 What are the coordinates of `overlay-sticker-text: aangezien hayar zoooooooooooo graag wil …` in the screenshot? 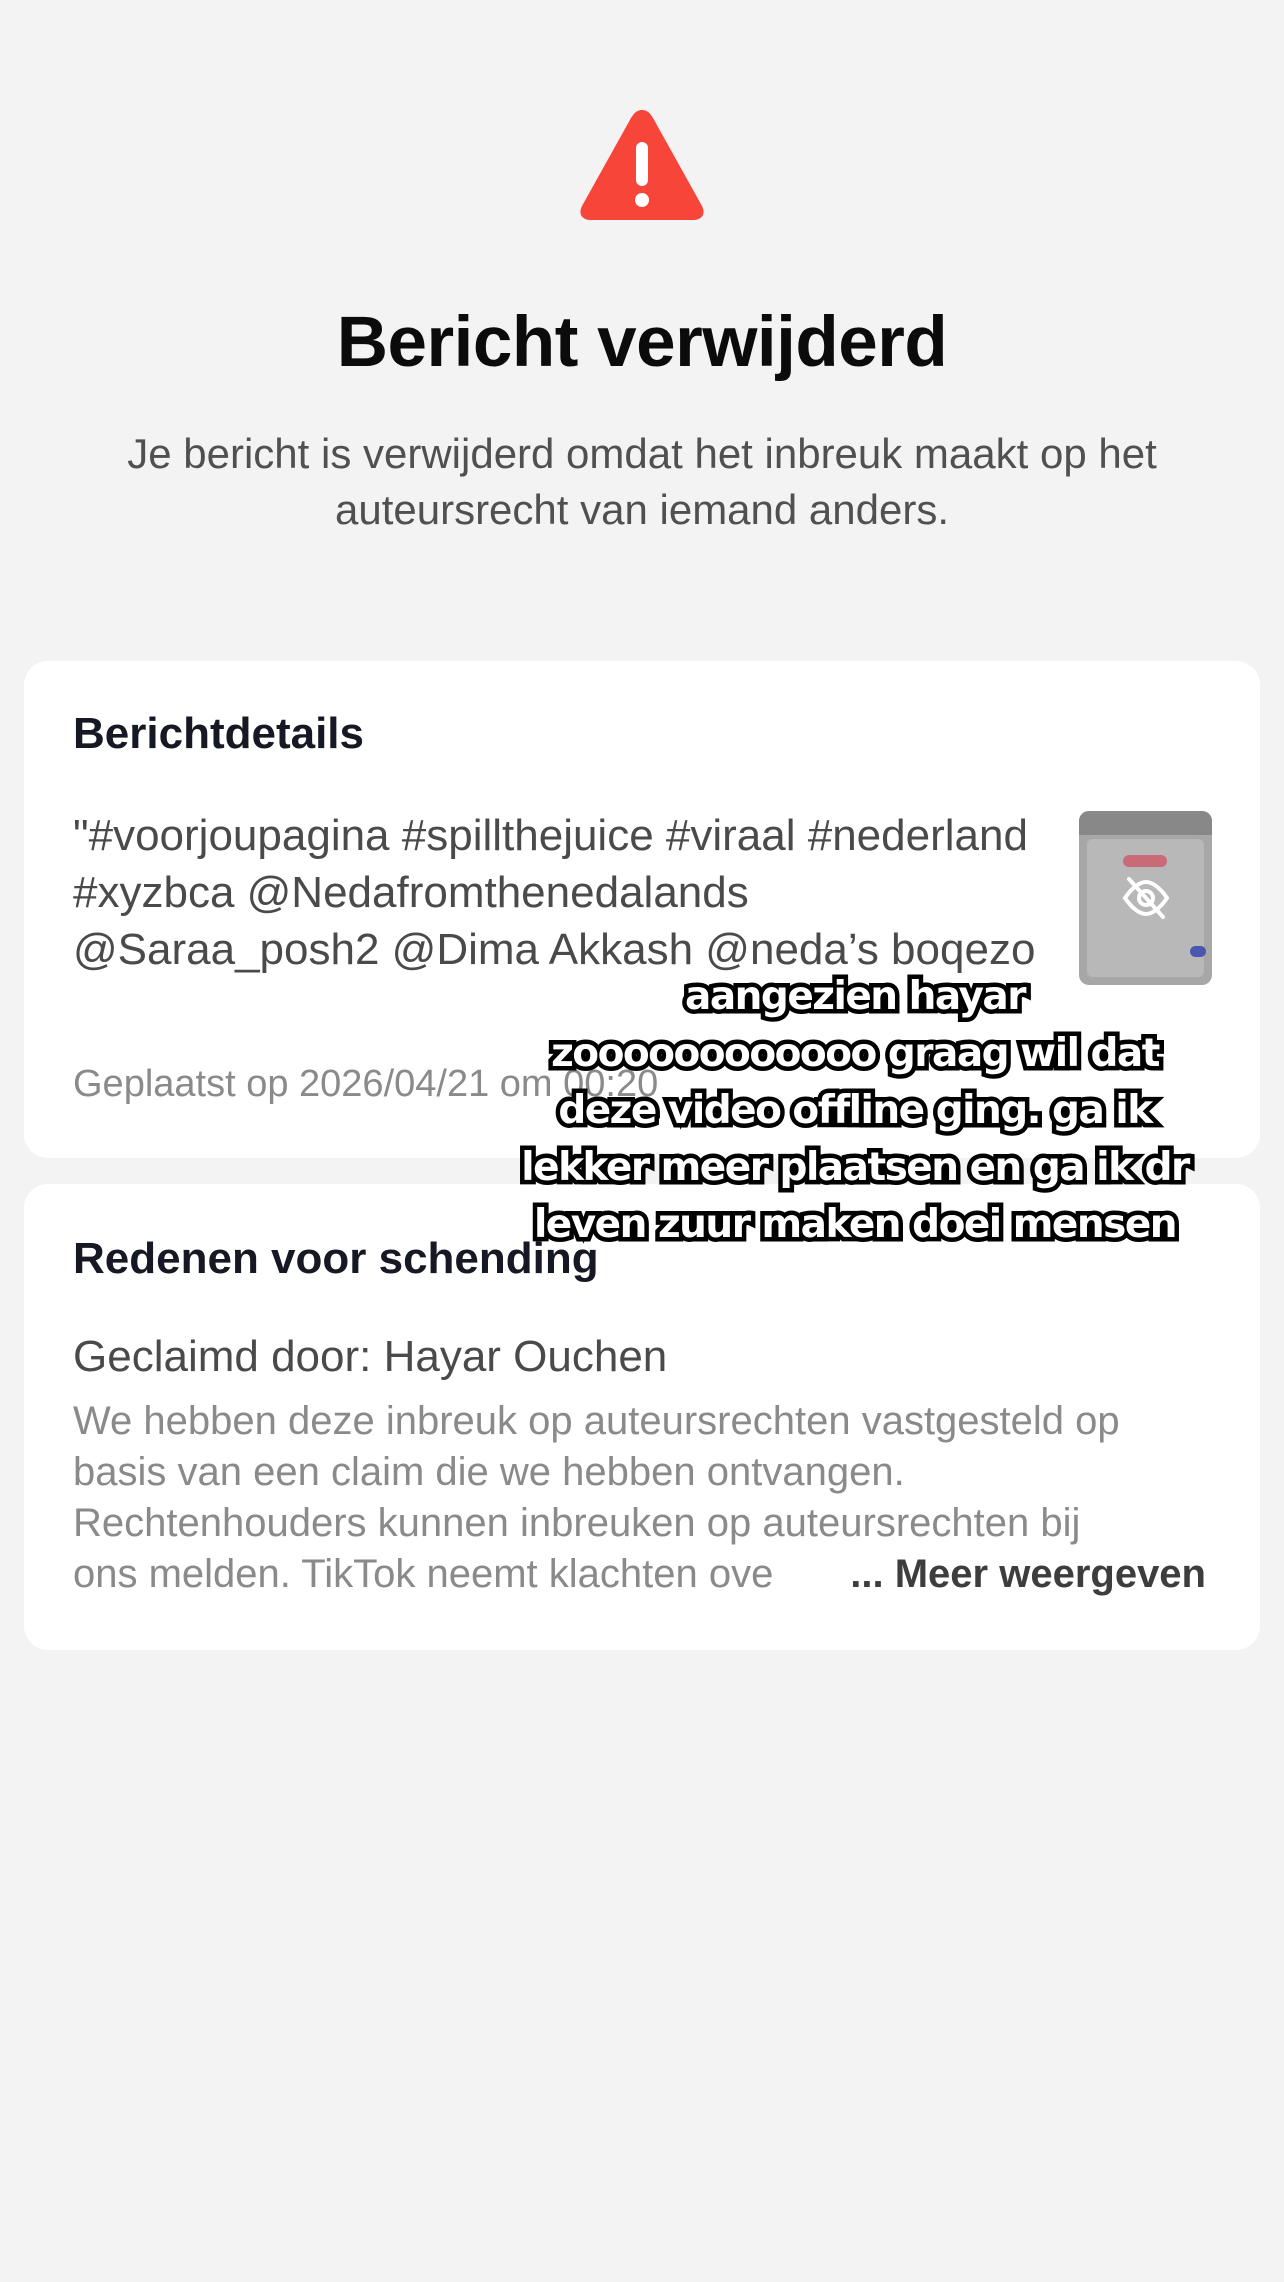 It's located at (856, 1111).